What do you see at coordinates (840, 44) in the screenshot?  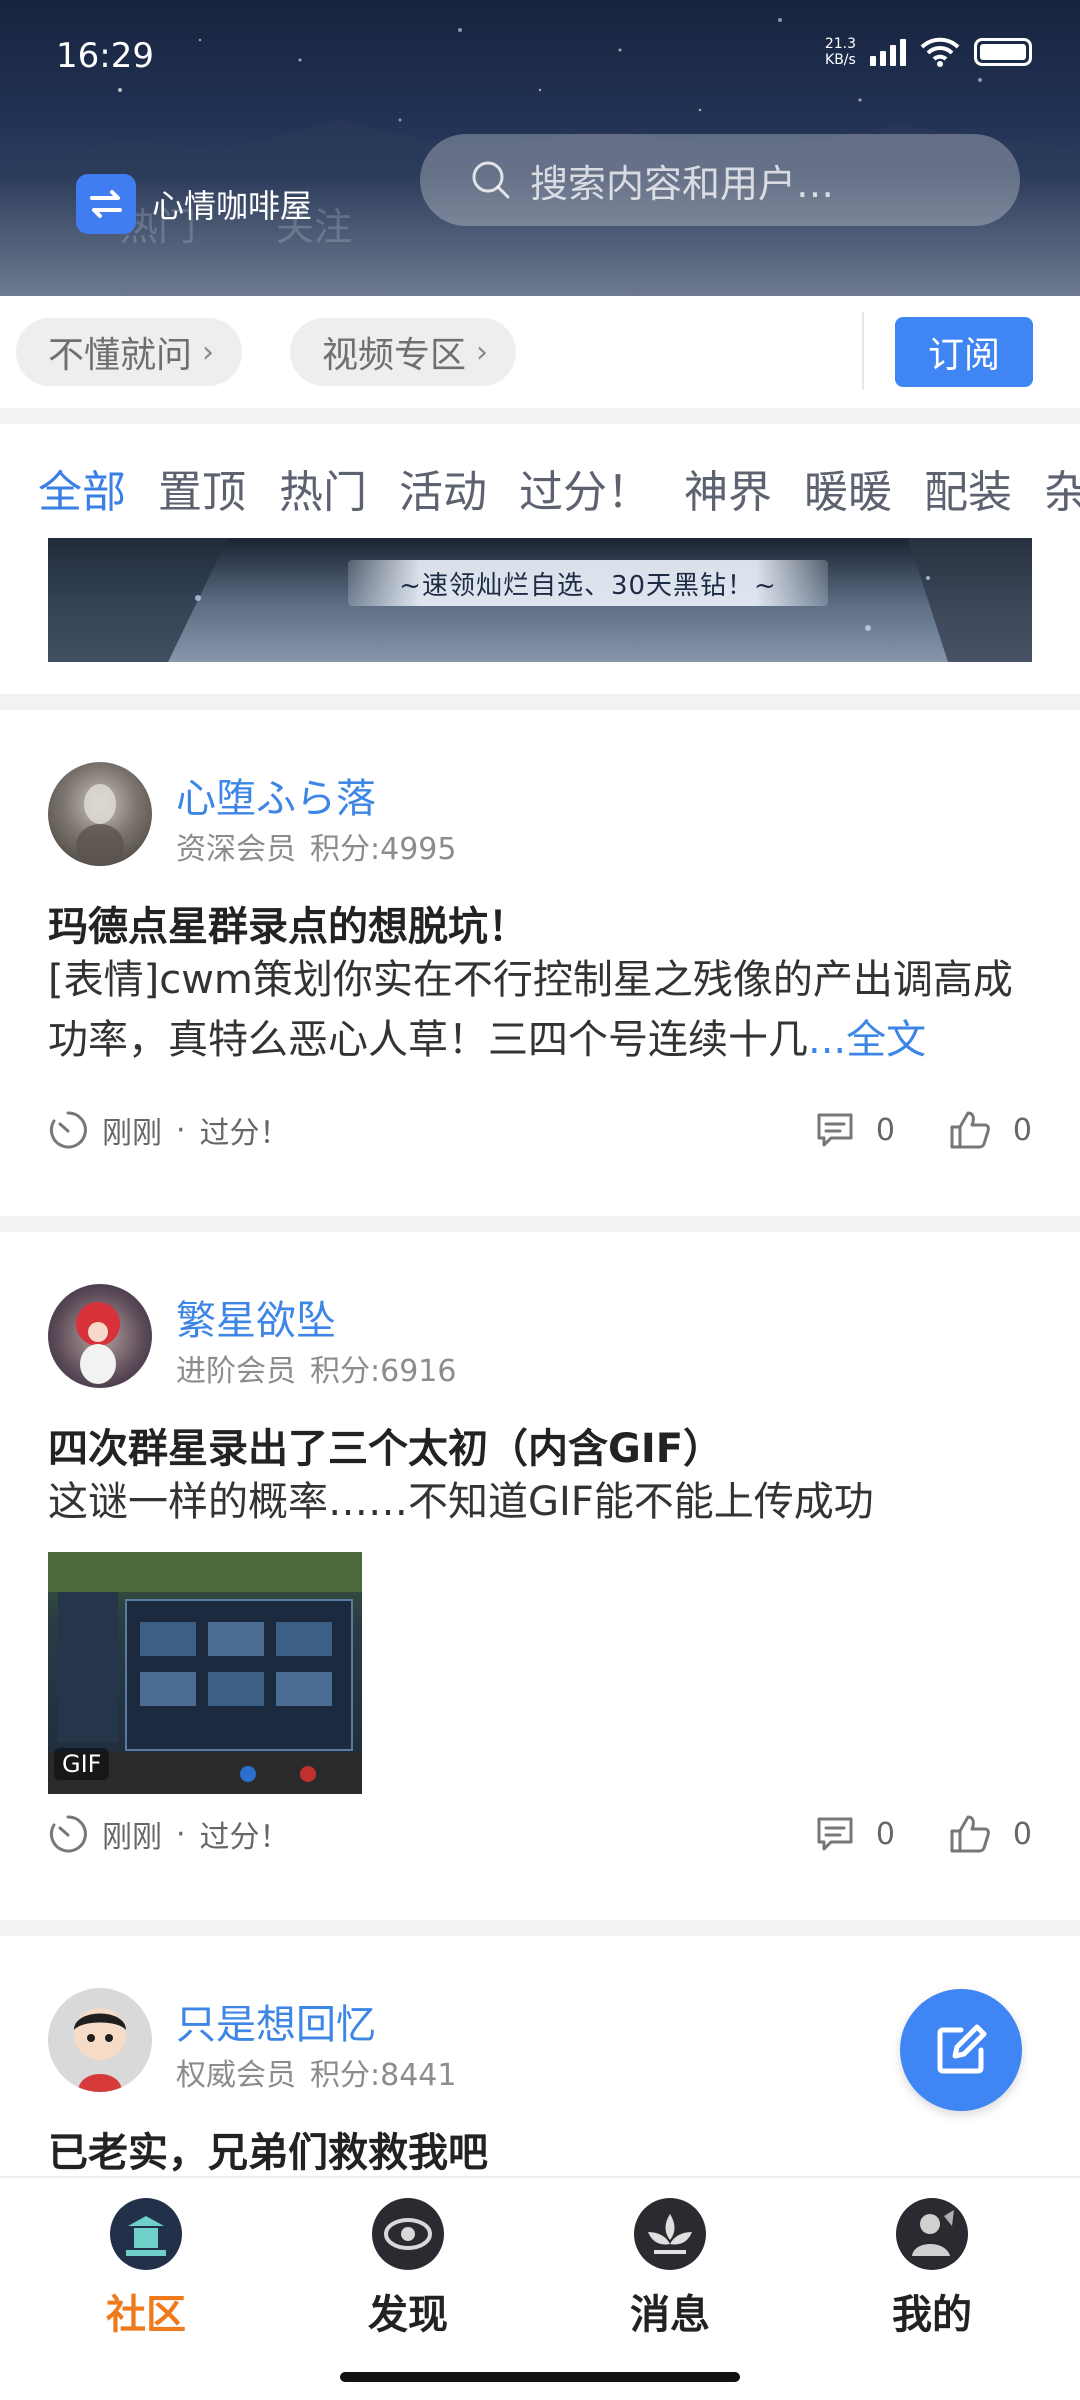 I see `network-speed-value: 21.3` at bounding box center [840, 44].